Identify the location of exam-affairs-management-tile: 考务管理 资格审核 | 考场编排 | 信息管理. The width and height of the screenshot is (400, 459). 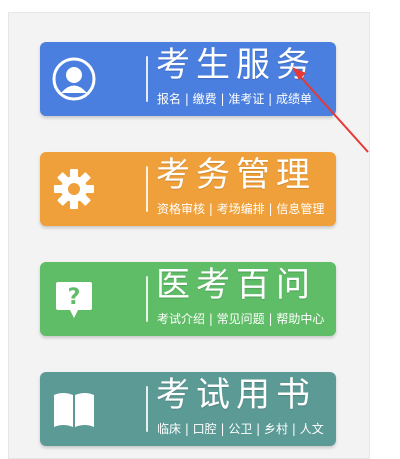
(188, 189).